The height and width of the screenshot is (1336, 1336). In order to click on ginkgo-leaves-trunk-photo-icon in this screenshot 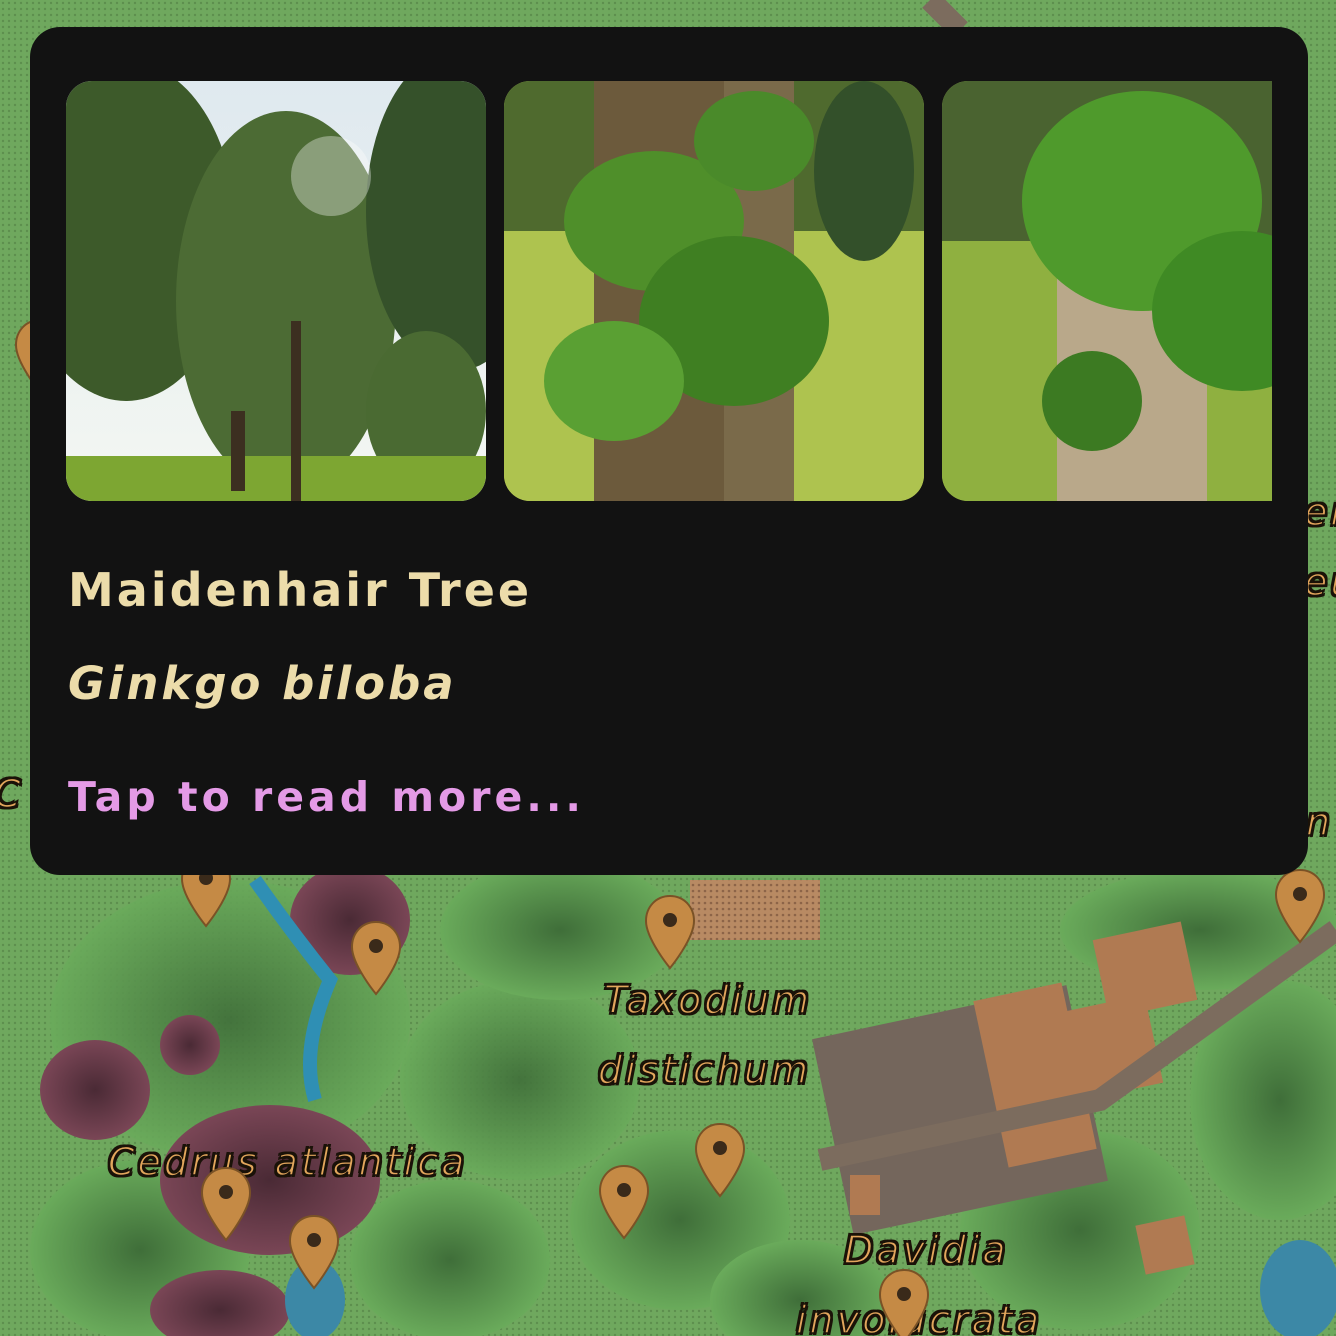, I will do `click(714, 291)`.